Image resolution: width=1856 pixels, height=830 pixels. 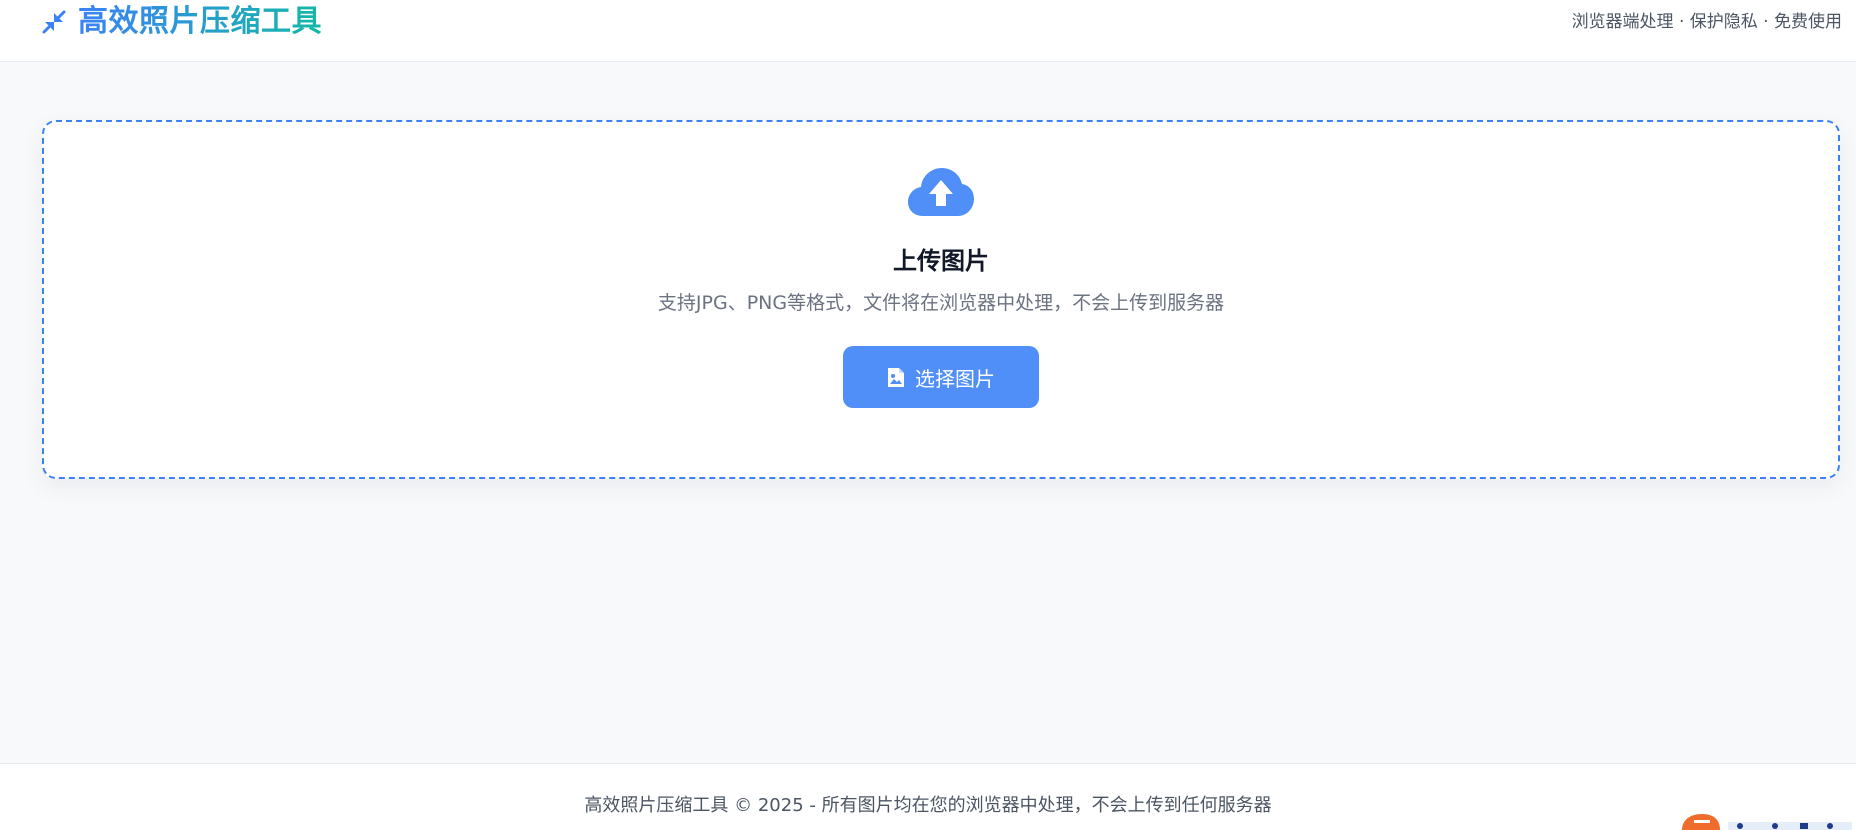 What do you see at coordinates (941, 303) in the screenshot?
I see `upload-description: 支持JPG、PNG等格式，文件将在浏览器中处理，不会上传到服务器` at bounding box center [941, 303].